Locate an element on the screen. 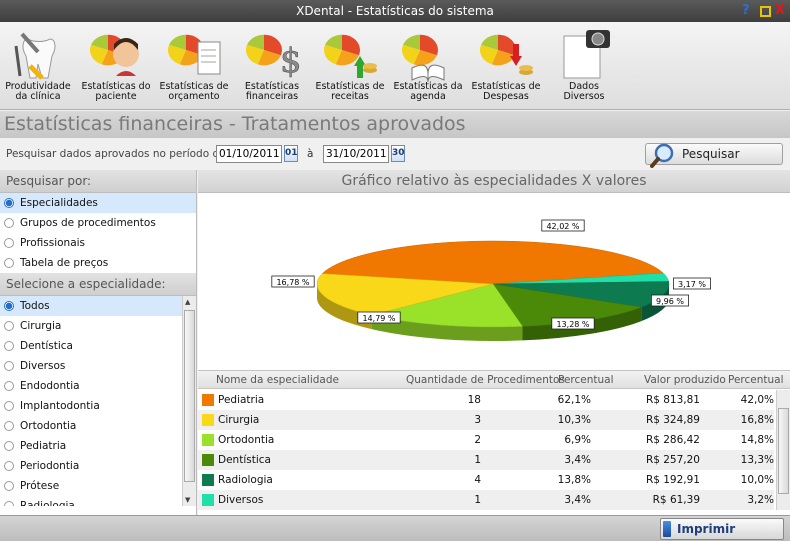  col-pct-value-header: Percentual is located at coordinates (756, 380).